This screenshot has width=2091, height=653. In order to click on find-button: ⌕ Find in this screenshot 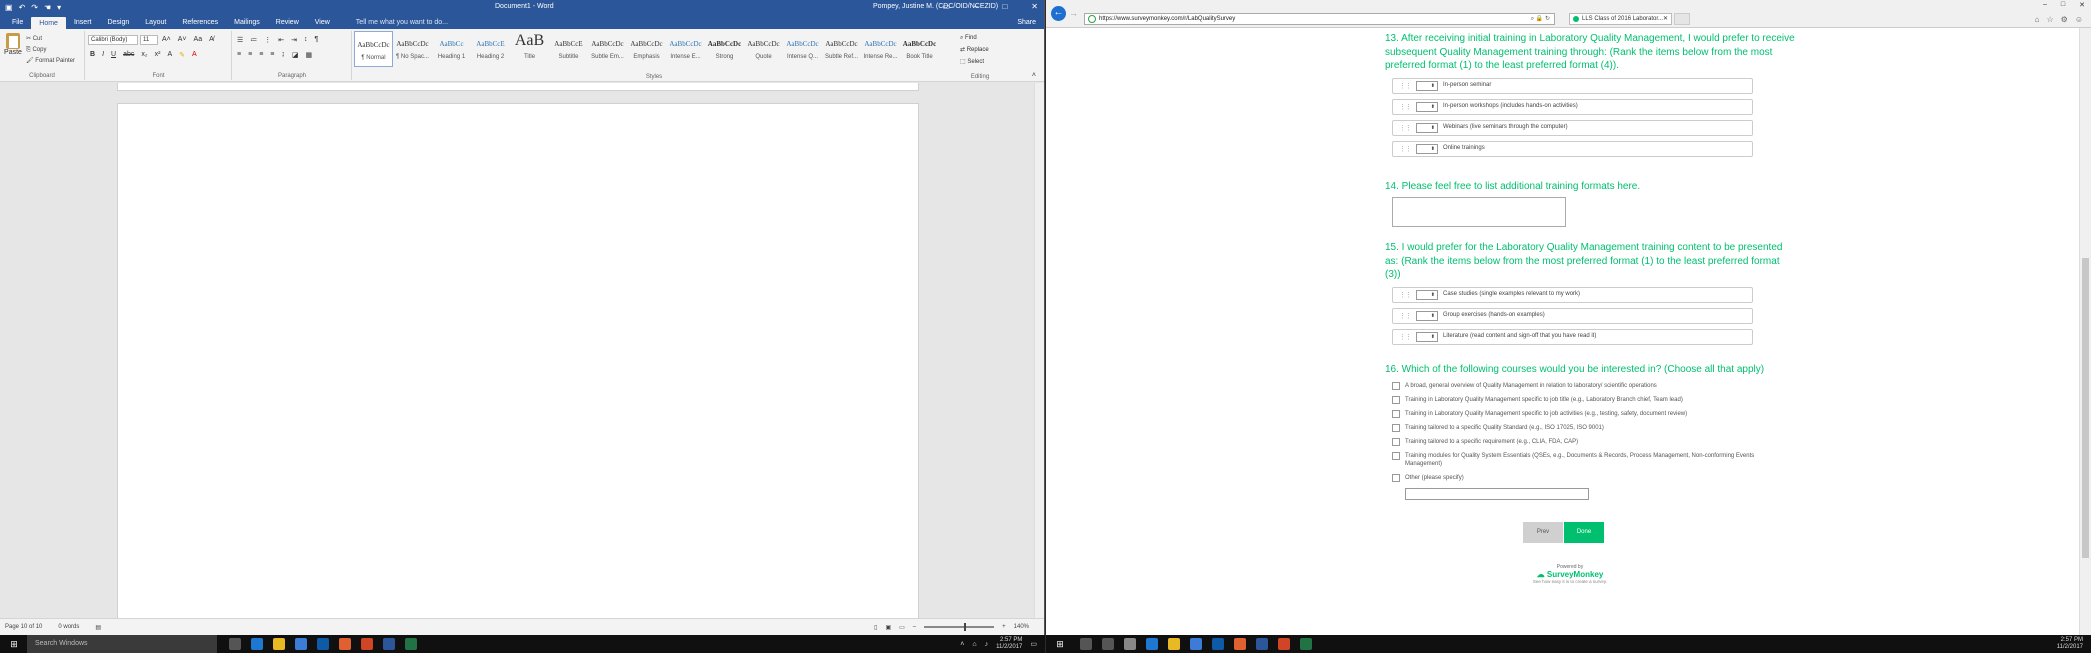, I will do `click(974, 38)`.